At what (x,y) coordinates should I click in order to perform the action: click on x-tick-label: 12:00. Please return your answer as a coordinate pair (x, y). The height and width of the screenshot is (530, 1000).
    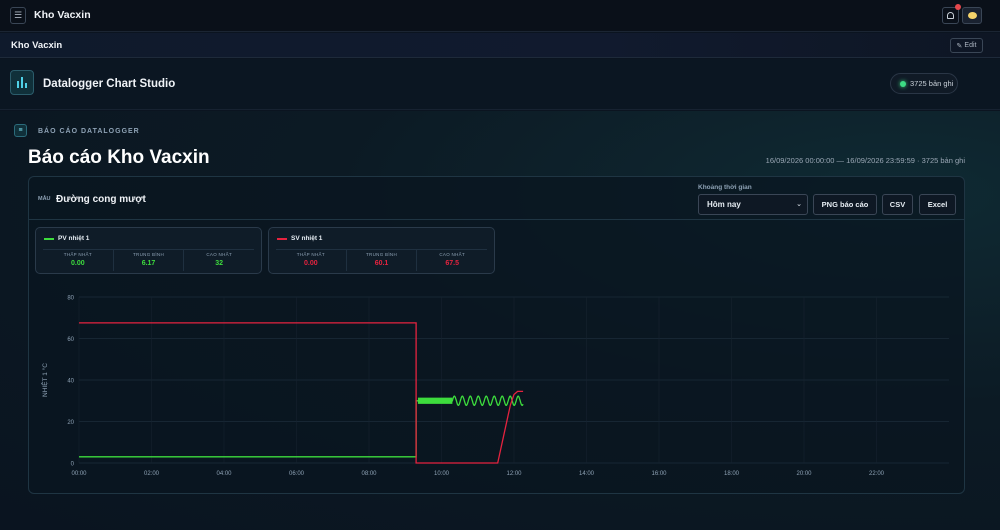
    Looking at the image, I should click on (514, 474).